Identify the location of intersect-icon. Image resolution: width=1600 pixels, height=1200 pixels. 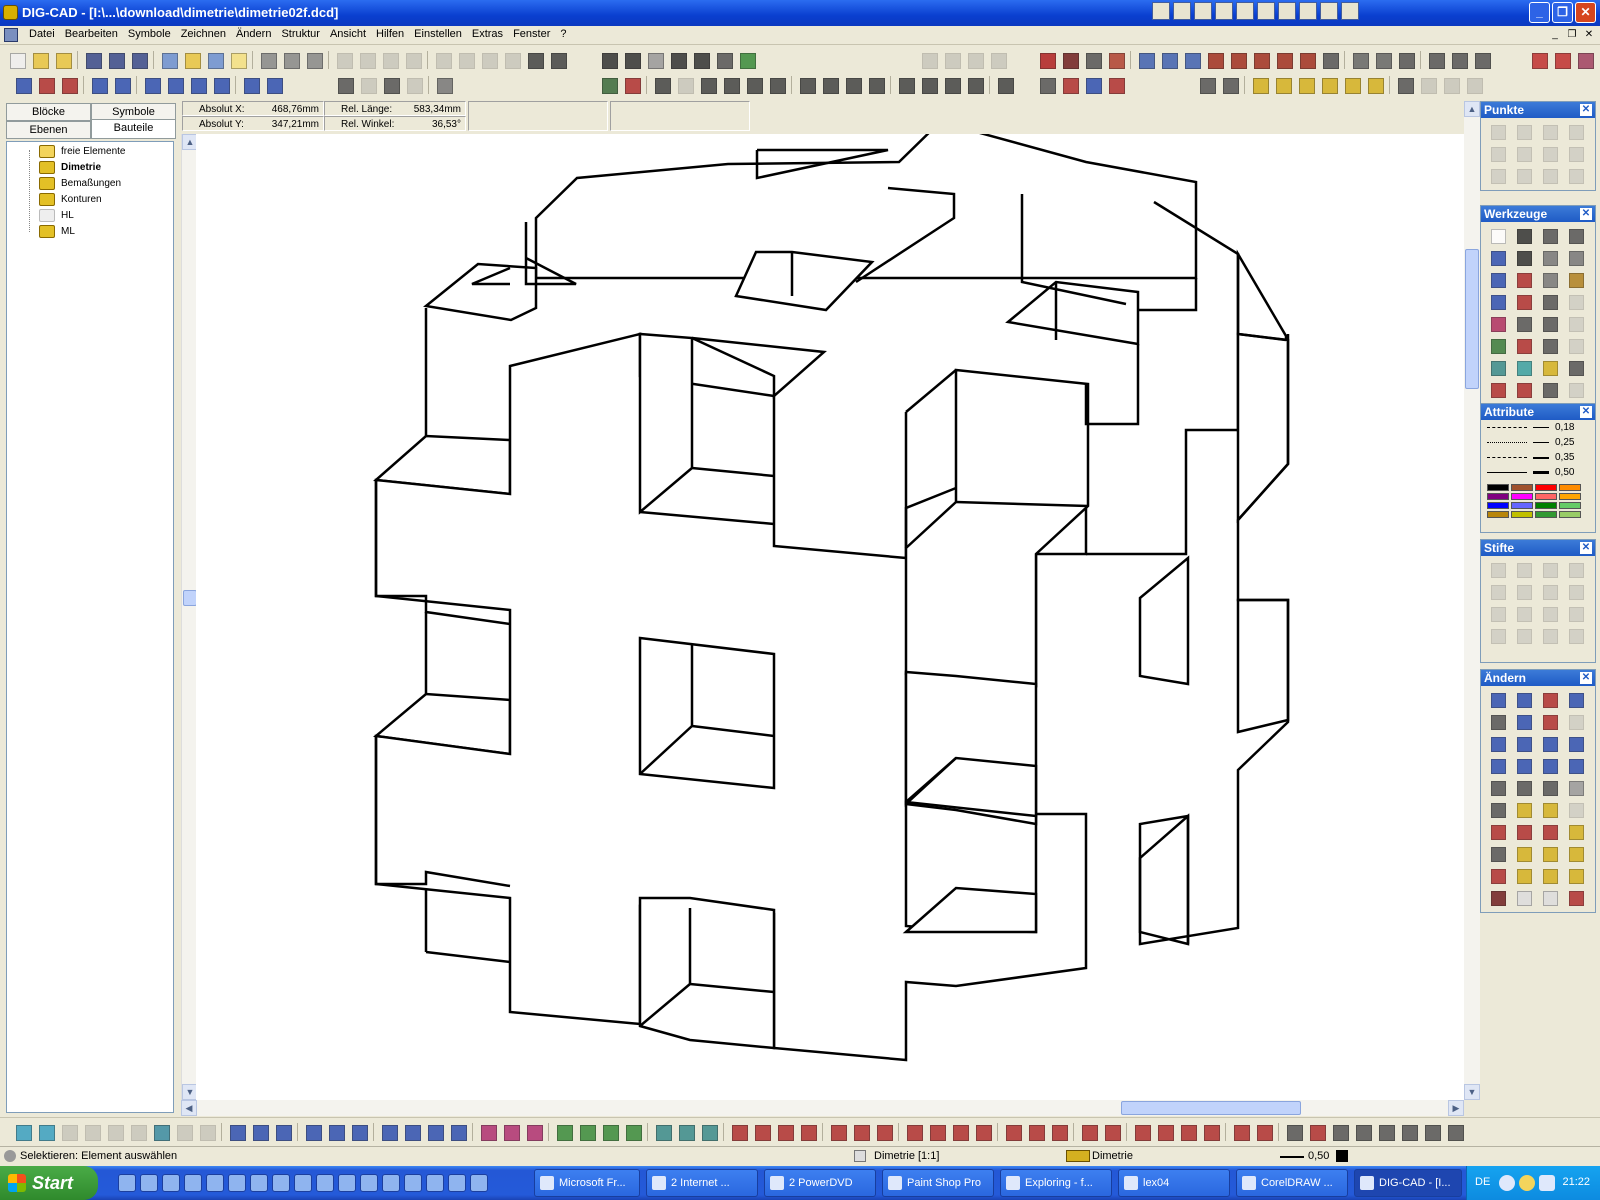
(1498, 154).